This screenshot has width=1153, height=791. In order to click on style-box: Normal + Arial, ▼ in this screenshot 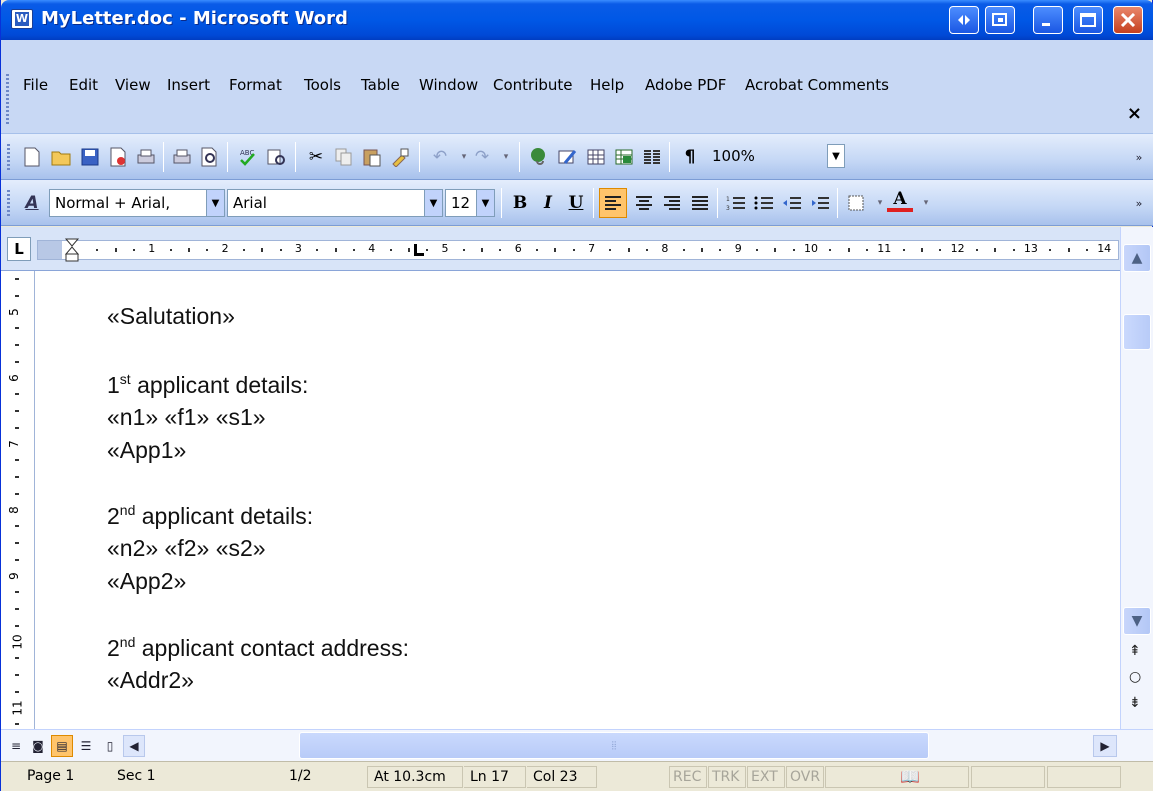, I will do `click(137, 203)`.